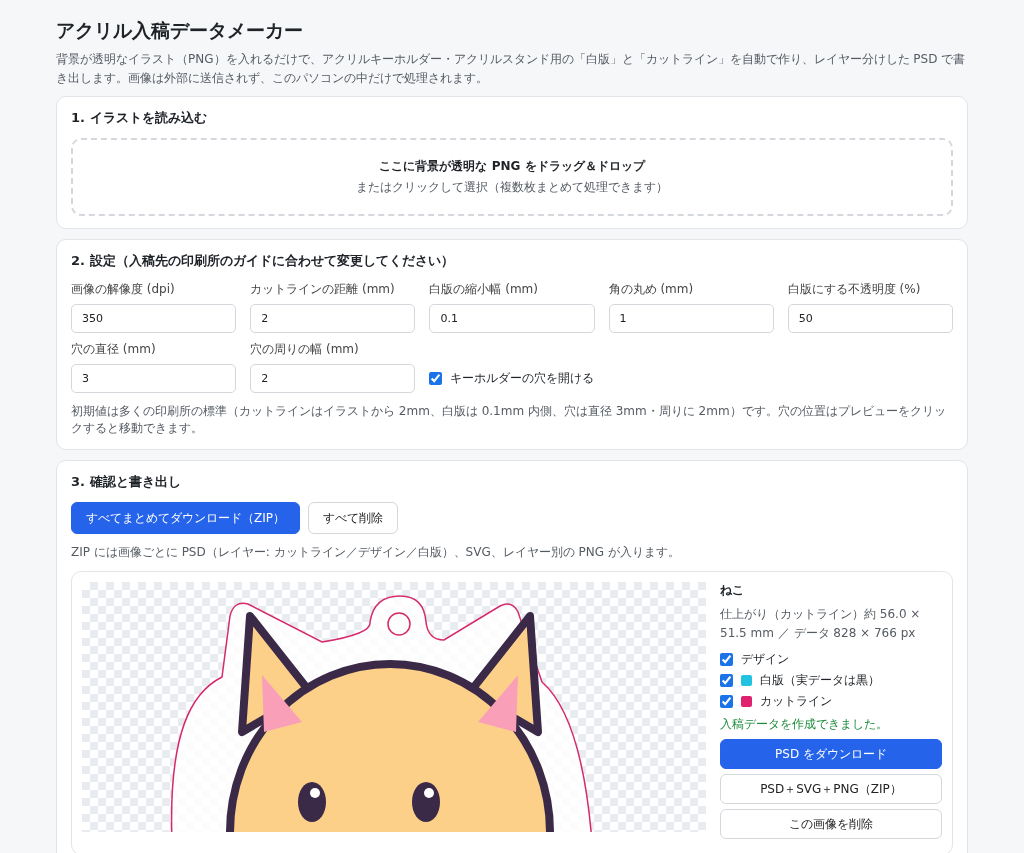 The height and width of the screenshot is (853, 1024). I want to click on checkbox-label: キーホルダーの穴を開ける, so click(522, 378).